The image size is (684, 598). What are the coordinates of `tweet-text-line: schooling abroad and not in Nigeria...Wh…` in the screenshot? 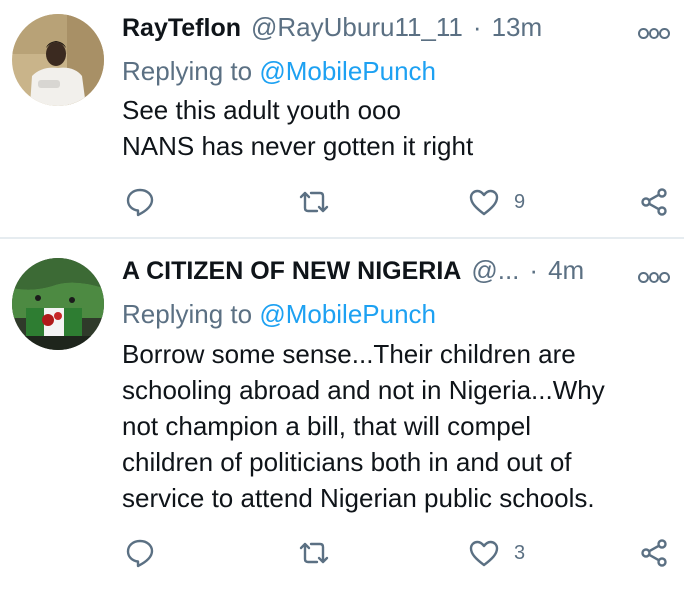 It's located at (363, 390).